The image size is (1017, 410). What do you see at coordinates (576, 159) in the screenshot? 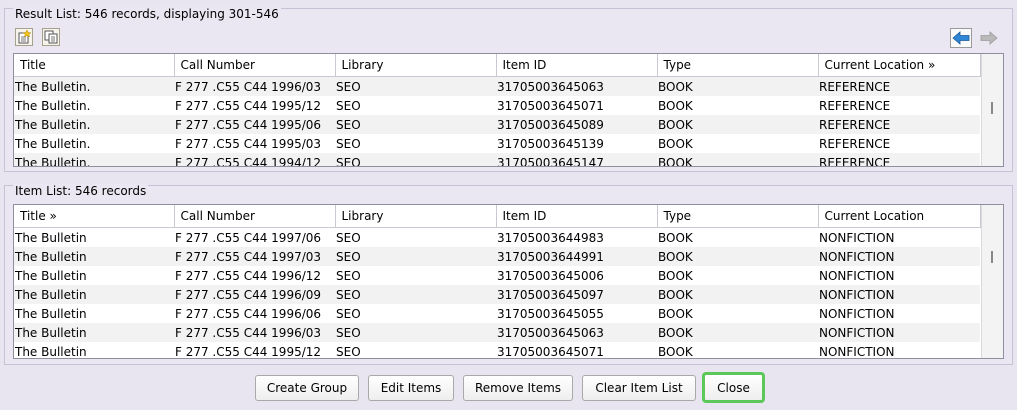
I see `cell-item-id: 31705003645147` at bounding box center [576, 159].